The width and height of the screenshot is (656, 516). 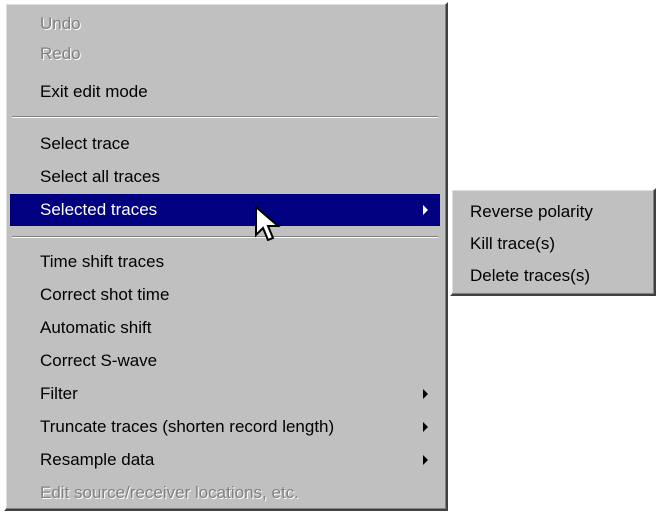 I want to click on menu-item-label: Correct shot time, so click(x=105, y=294).